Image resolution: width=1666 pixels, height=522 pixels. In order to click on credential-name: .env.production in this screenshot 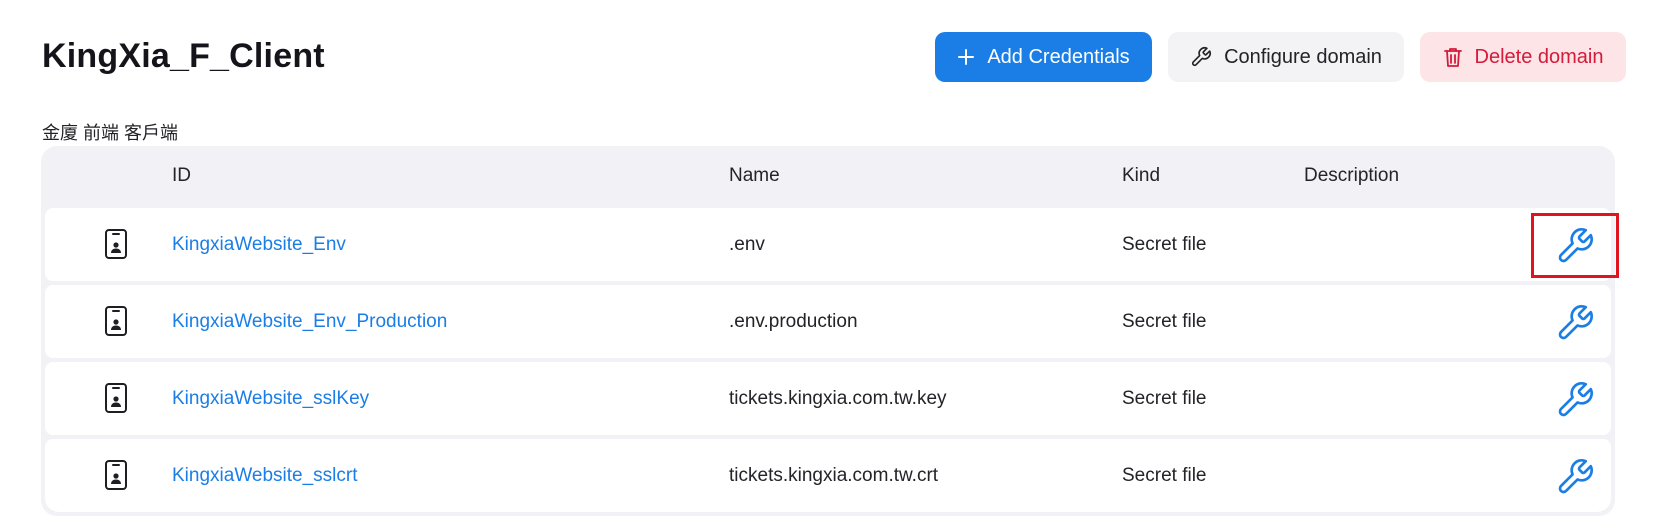, I will do `click(793, 321)`.